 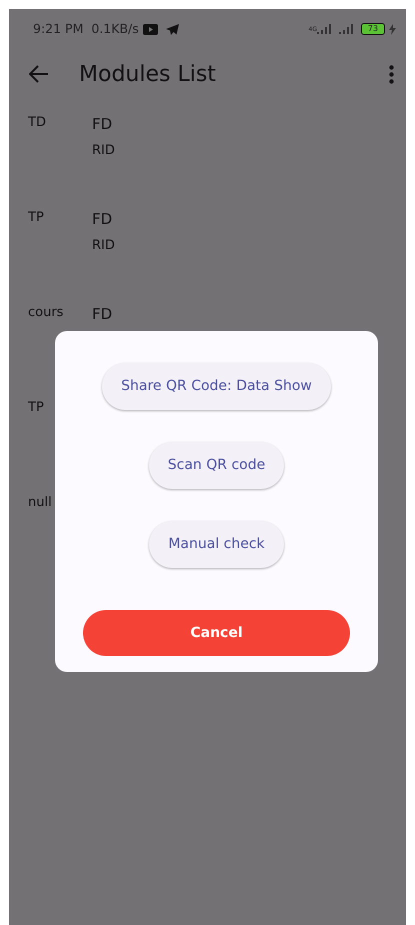 What do you see at coordinates (373, 29) in the screenshot?
I see `battery-icon: 73` at bounding box center [373, 29].